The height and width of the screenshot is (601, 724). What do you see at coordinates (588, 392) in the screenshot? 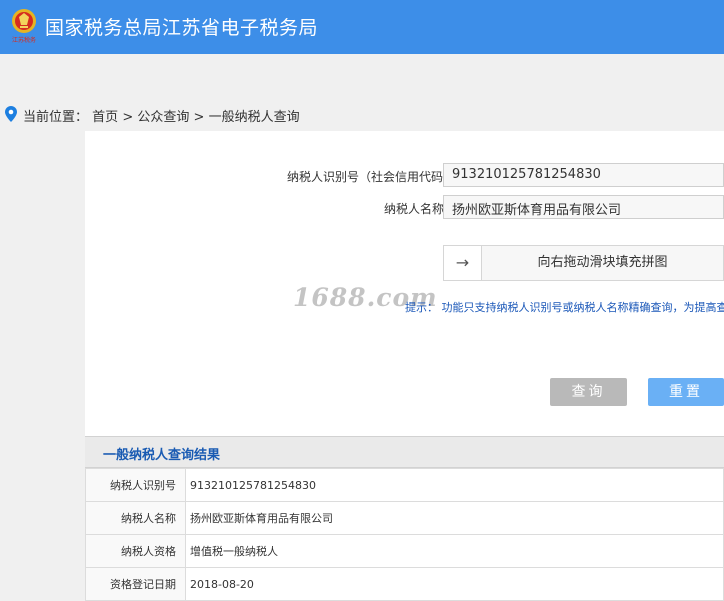
I see `query-button: 查询` at bounding box center [588, 392].